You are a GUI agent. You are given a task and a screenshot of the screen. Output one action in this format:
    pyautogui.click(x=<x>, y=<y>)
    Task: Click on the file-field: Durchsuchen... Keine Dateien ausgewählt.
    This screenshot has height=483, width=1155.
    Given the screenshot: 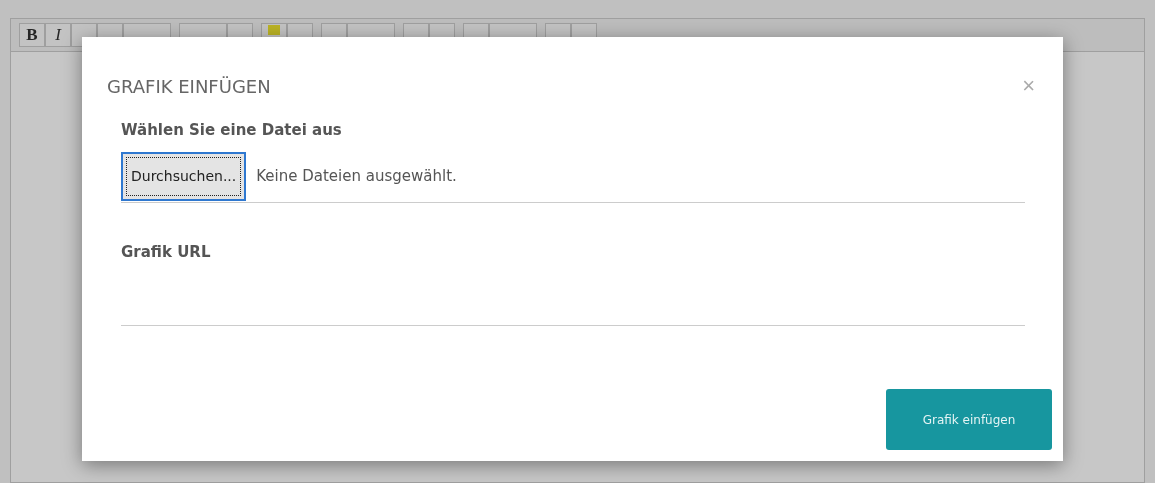 What is the action you would take?
    pyautogui.click(x=573, y=177)
    